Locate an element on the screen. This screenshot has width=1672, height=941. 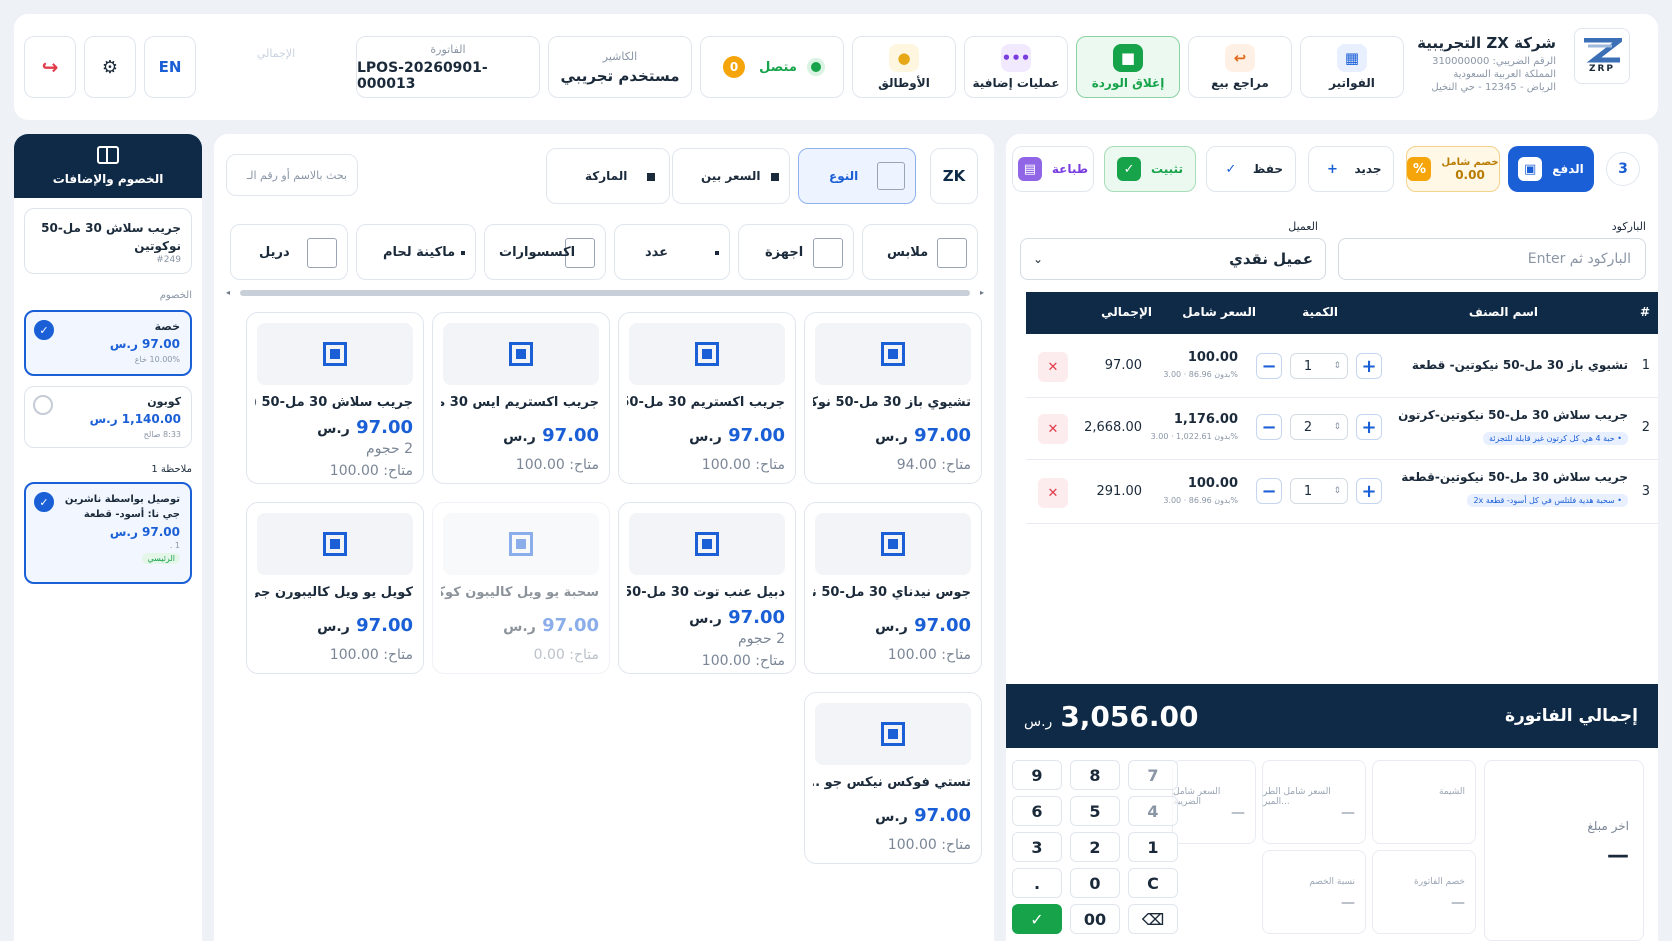
new-button: + جديد is located at coordinates (1351, 169).